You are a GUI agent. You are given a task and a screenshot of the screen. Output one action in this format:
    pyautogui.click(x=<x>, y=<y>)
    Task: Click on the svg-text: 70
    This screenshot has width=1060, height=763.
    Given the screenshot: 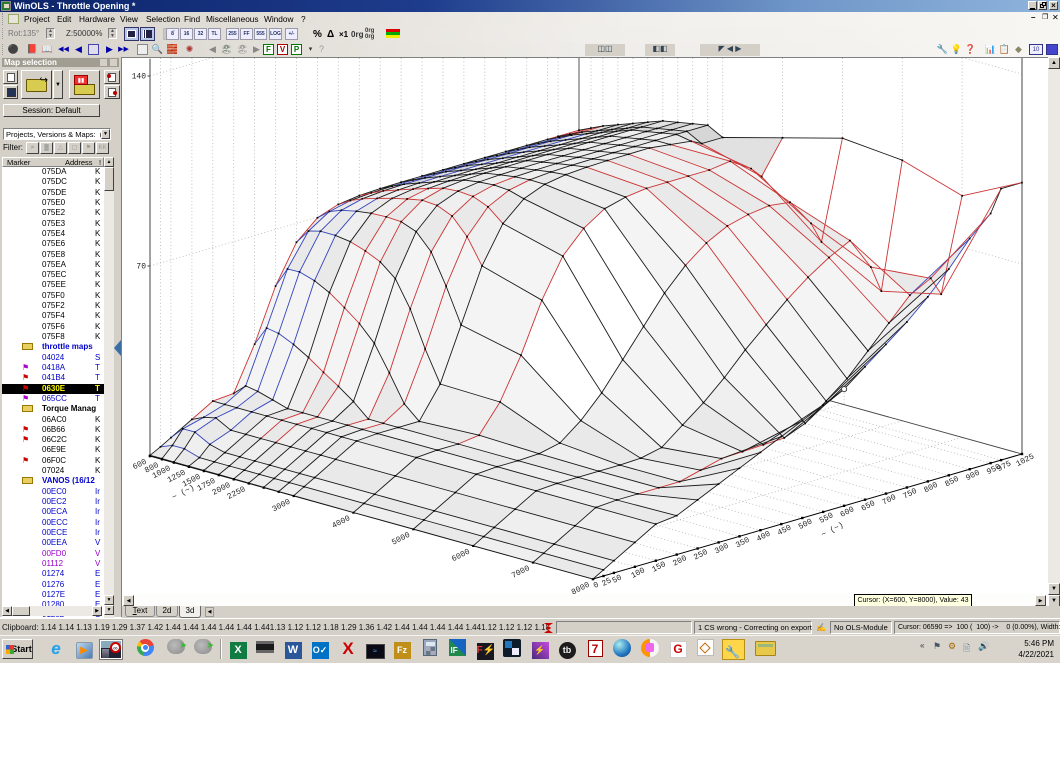 What is the action you would take?
    pyautogui.click(x=141, y=267)
    